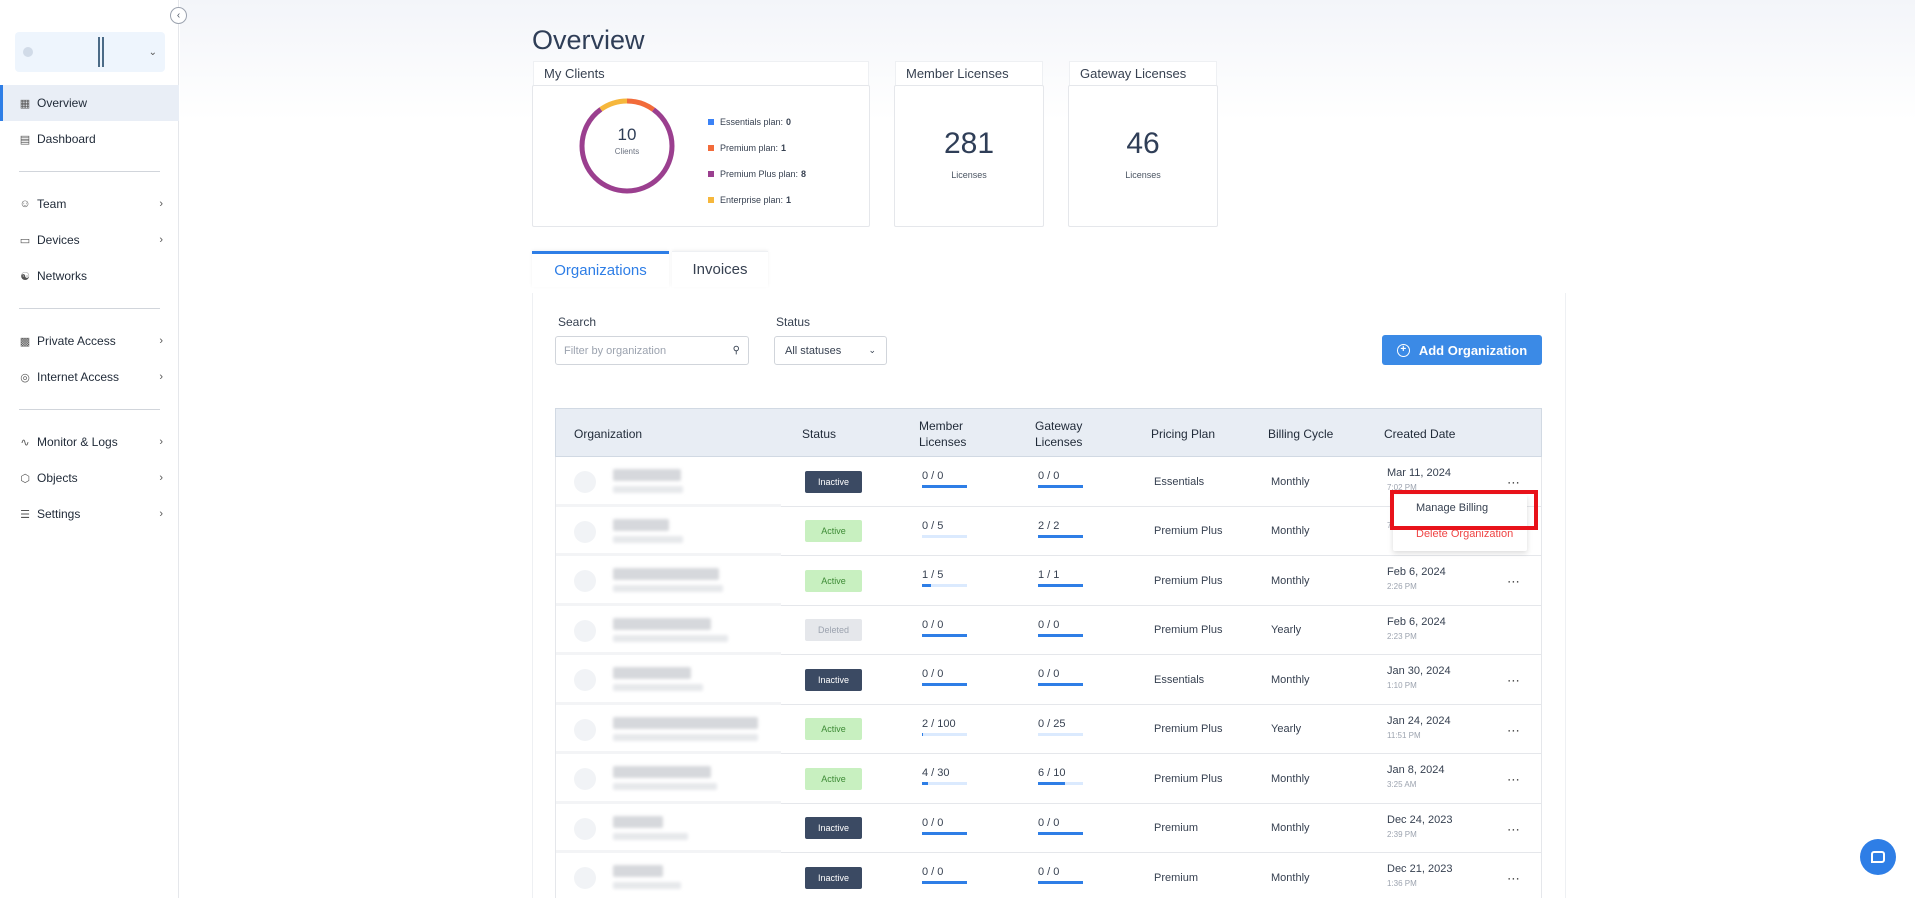 The height and width of the screenshot is (898, 1915). Describe the element at coordinates (1060, 529) in the screenshot. I see `gateway-licenses-cell: 2 / 2` at that location.